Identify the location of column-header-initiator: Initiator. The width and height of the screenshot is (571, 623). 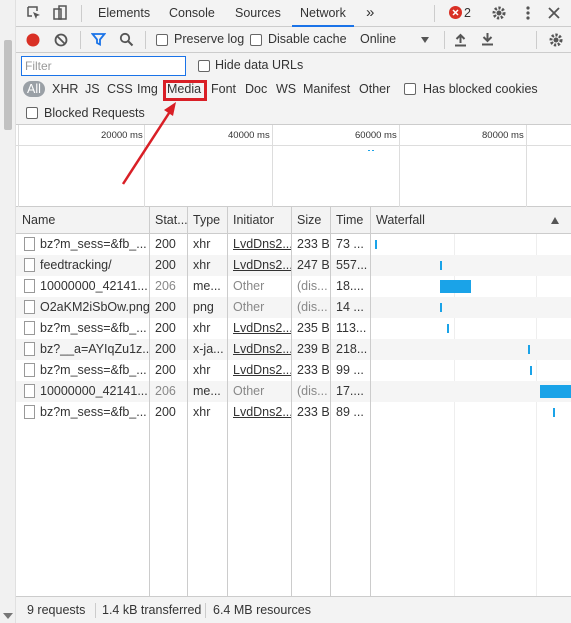
(259, 220).